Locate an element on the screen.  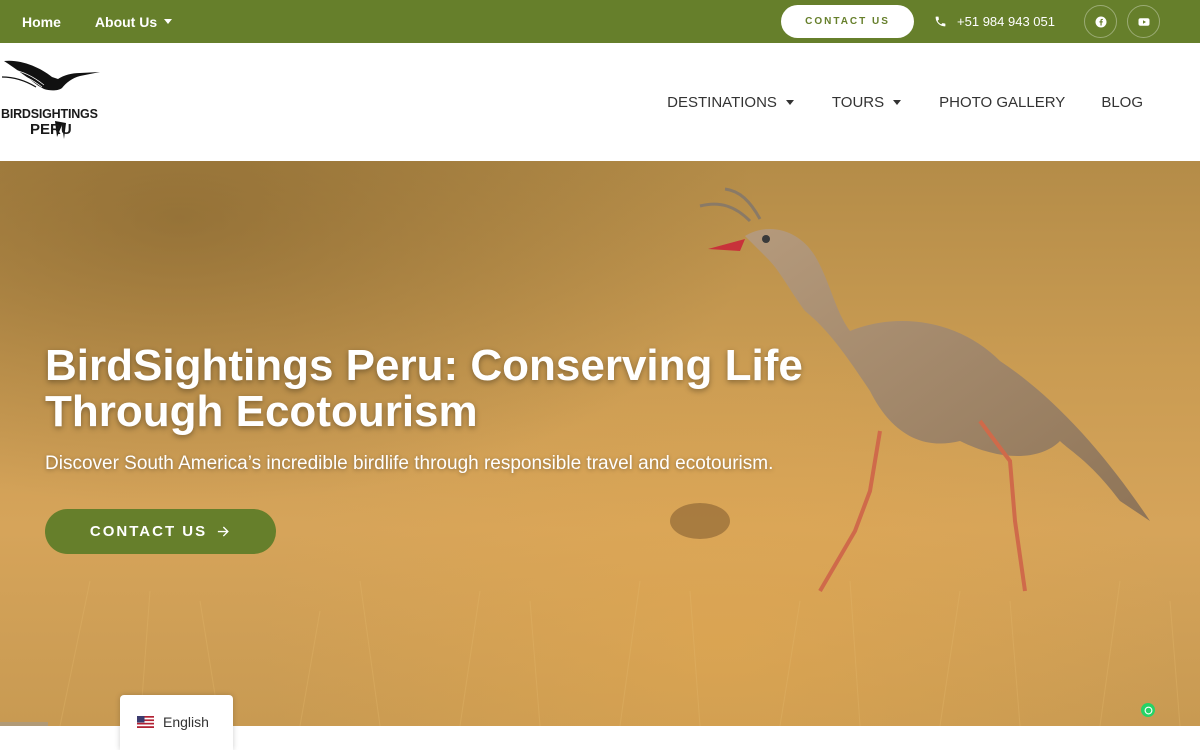
facebook-icon is located at coordinates (1100, 21).